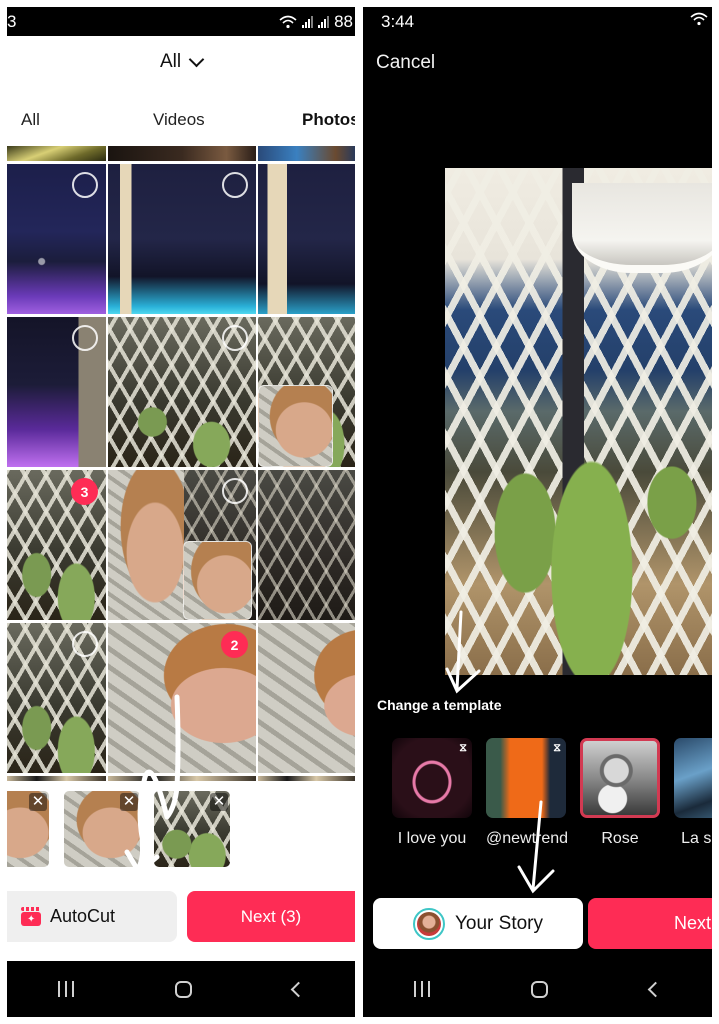 The image size is (719, 1024). I want to click on media-tile: 2, so click(182, 698).